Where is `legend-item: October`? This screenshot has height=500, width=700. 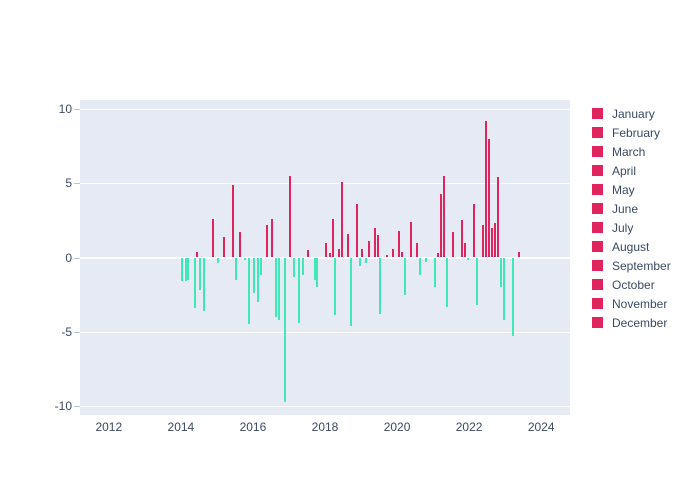 legend-item: October is located at coordinates (644, 284).